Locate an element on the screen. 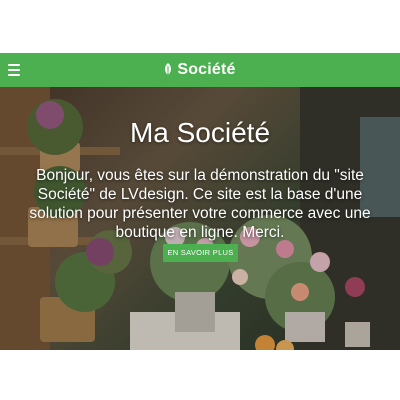 The width and height of the screenshot is (400, 400). brand-name: Société is located at coordinates (206, 69).